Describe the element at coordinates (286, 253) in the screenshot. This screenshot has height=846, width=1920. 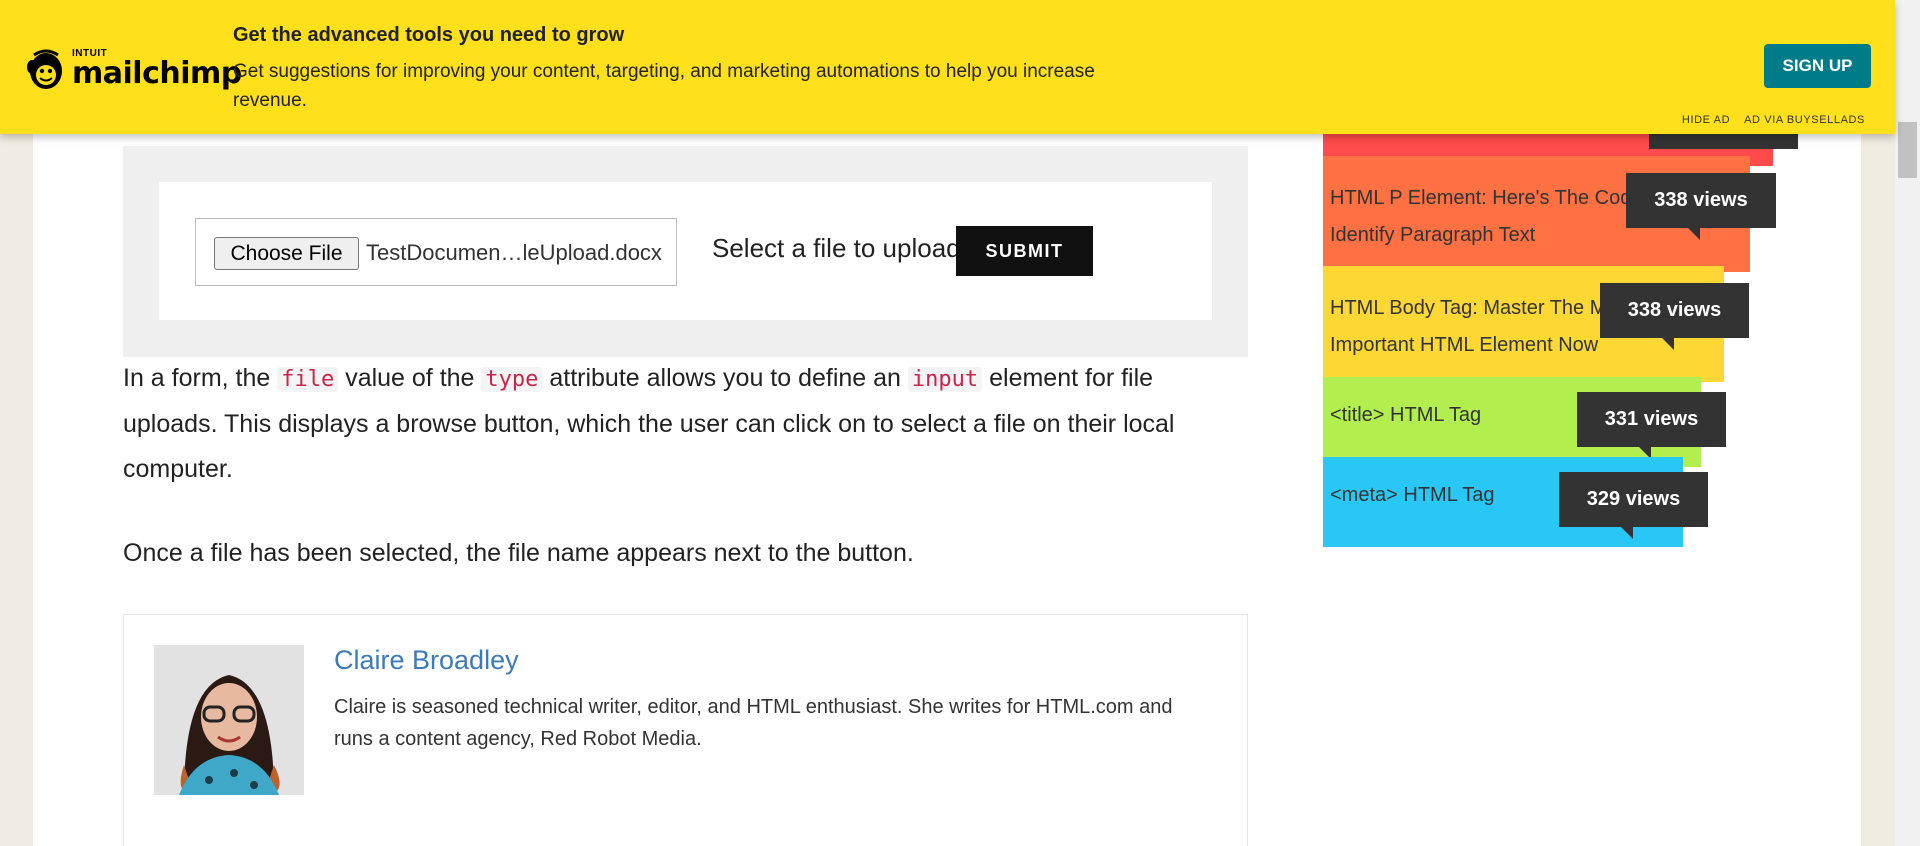
I see `choose-file-button: Choose File` at that location.